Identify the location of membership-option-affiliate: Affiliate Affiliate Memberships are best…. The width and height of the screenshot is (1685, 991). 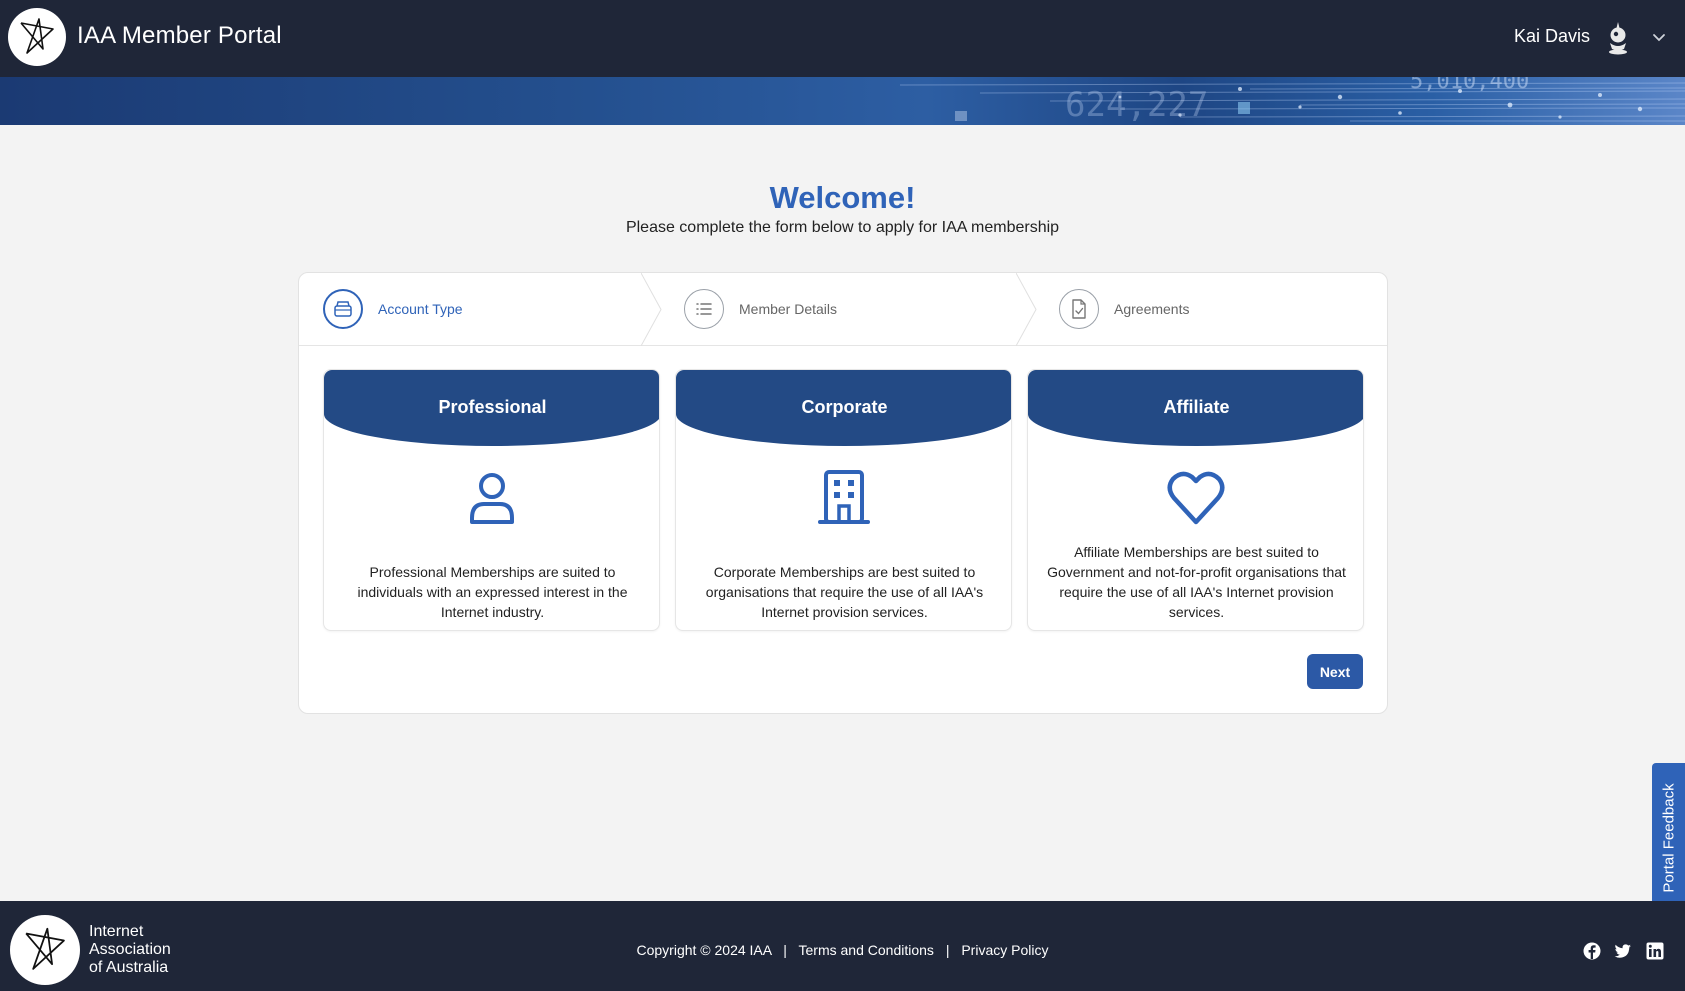
(1195, 500).